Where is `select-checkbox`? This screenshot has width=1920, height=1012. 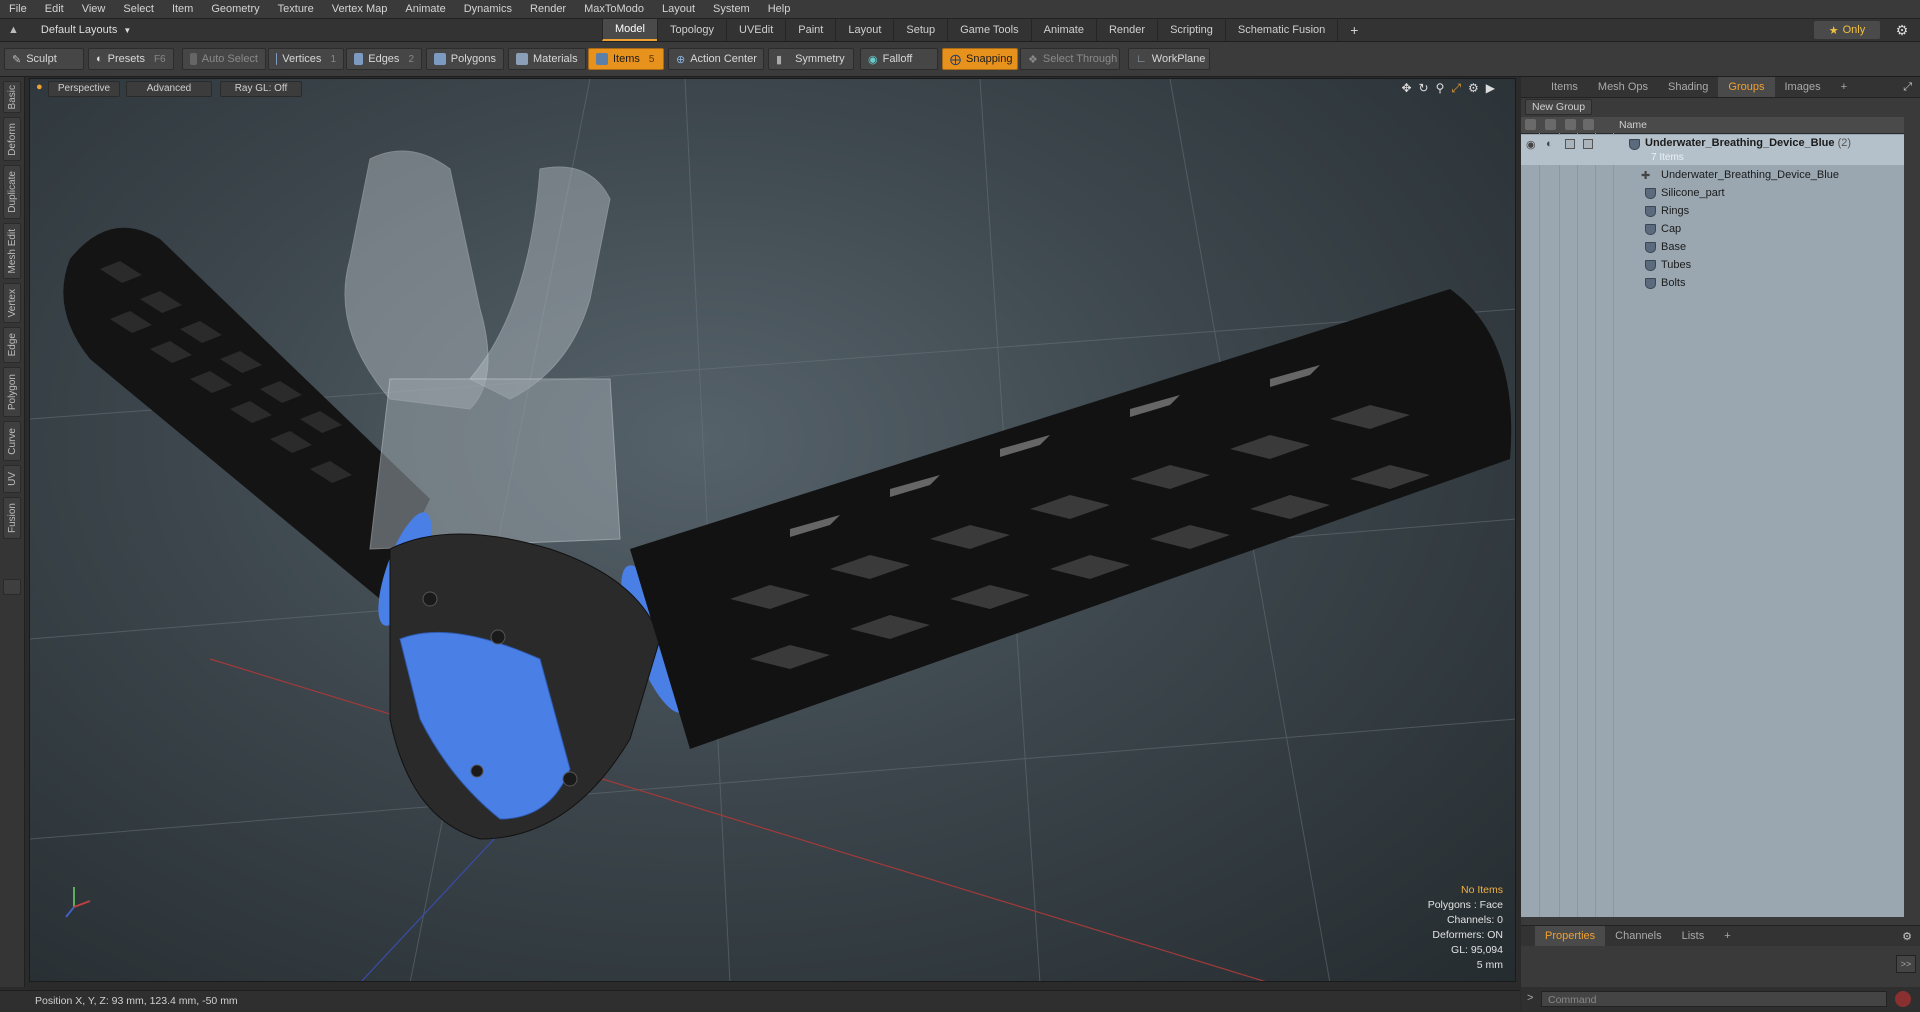 select-checkbox is located at coordinates (1588, 144).